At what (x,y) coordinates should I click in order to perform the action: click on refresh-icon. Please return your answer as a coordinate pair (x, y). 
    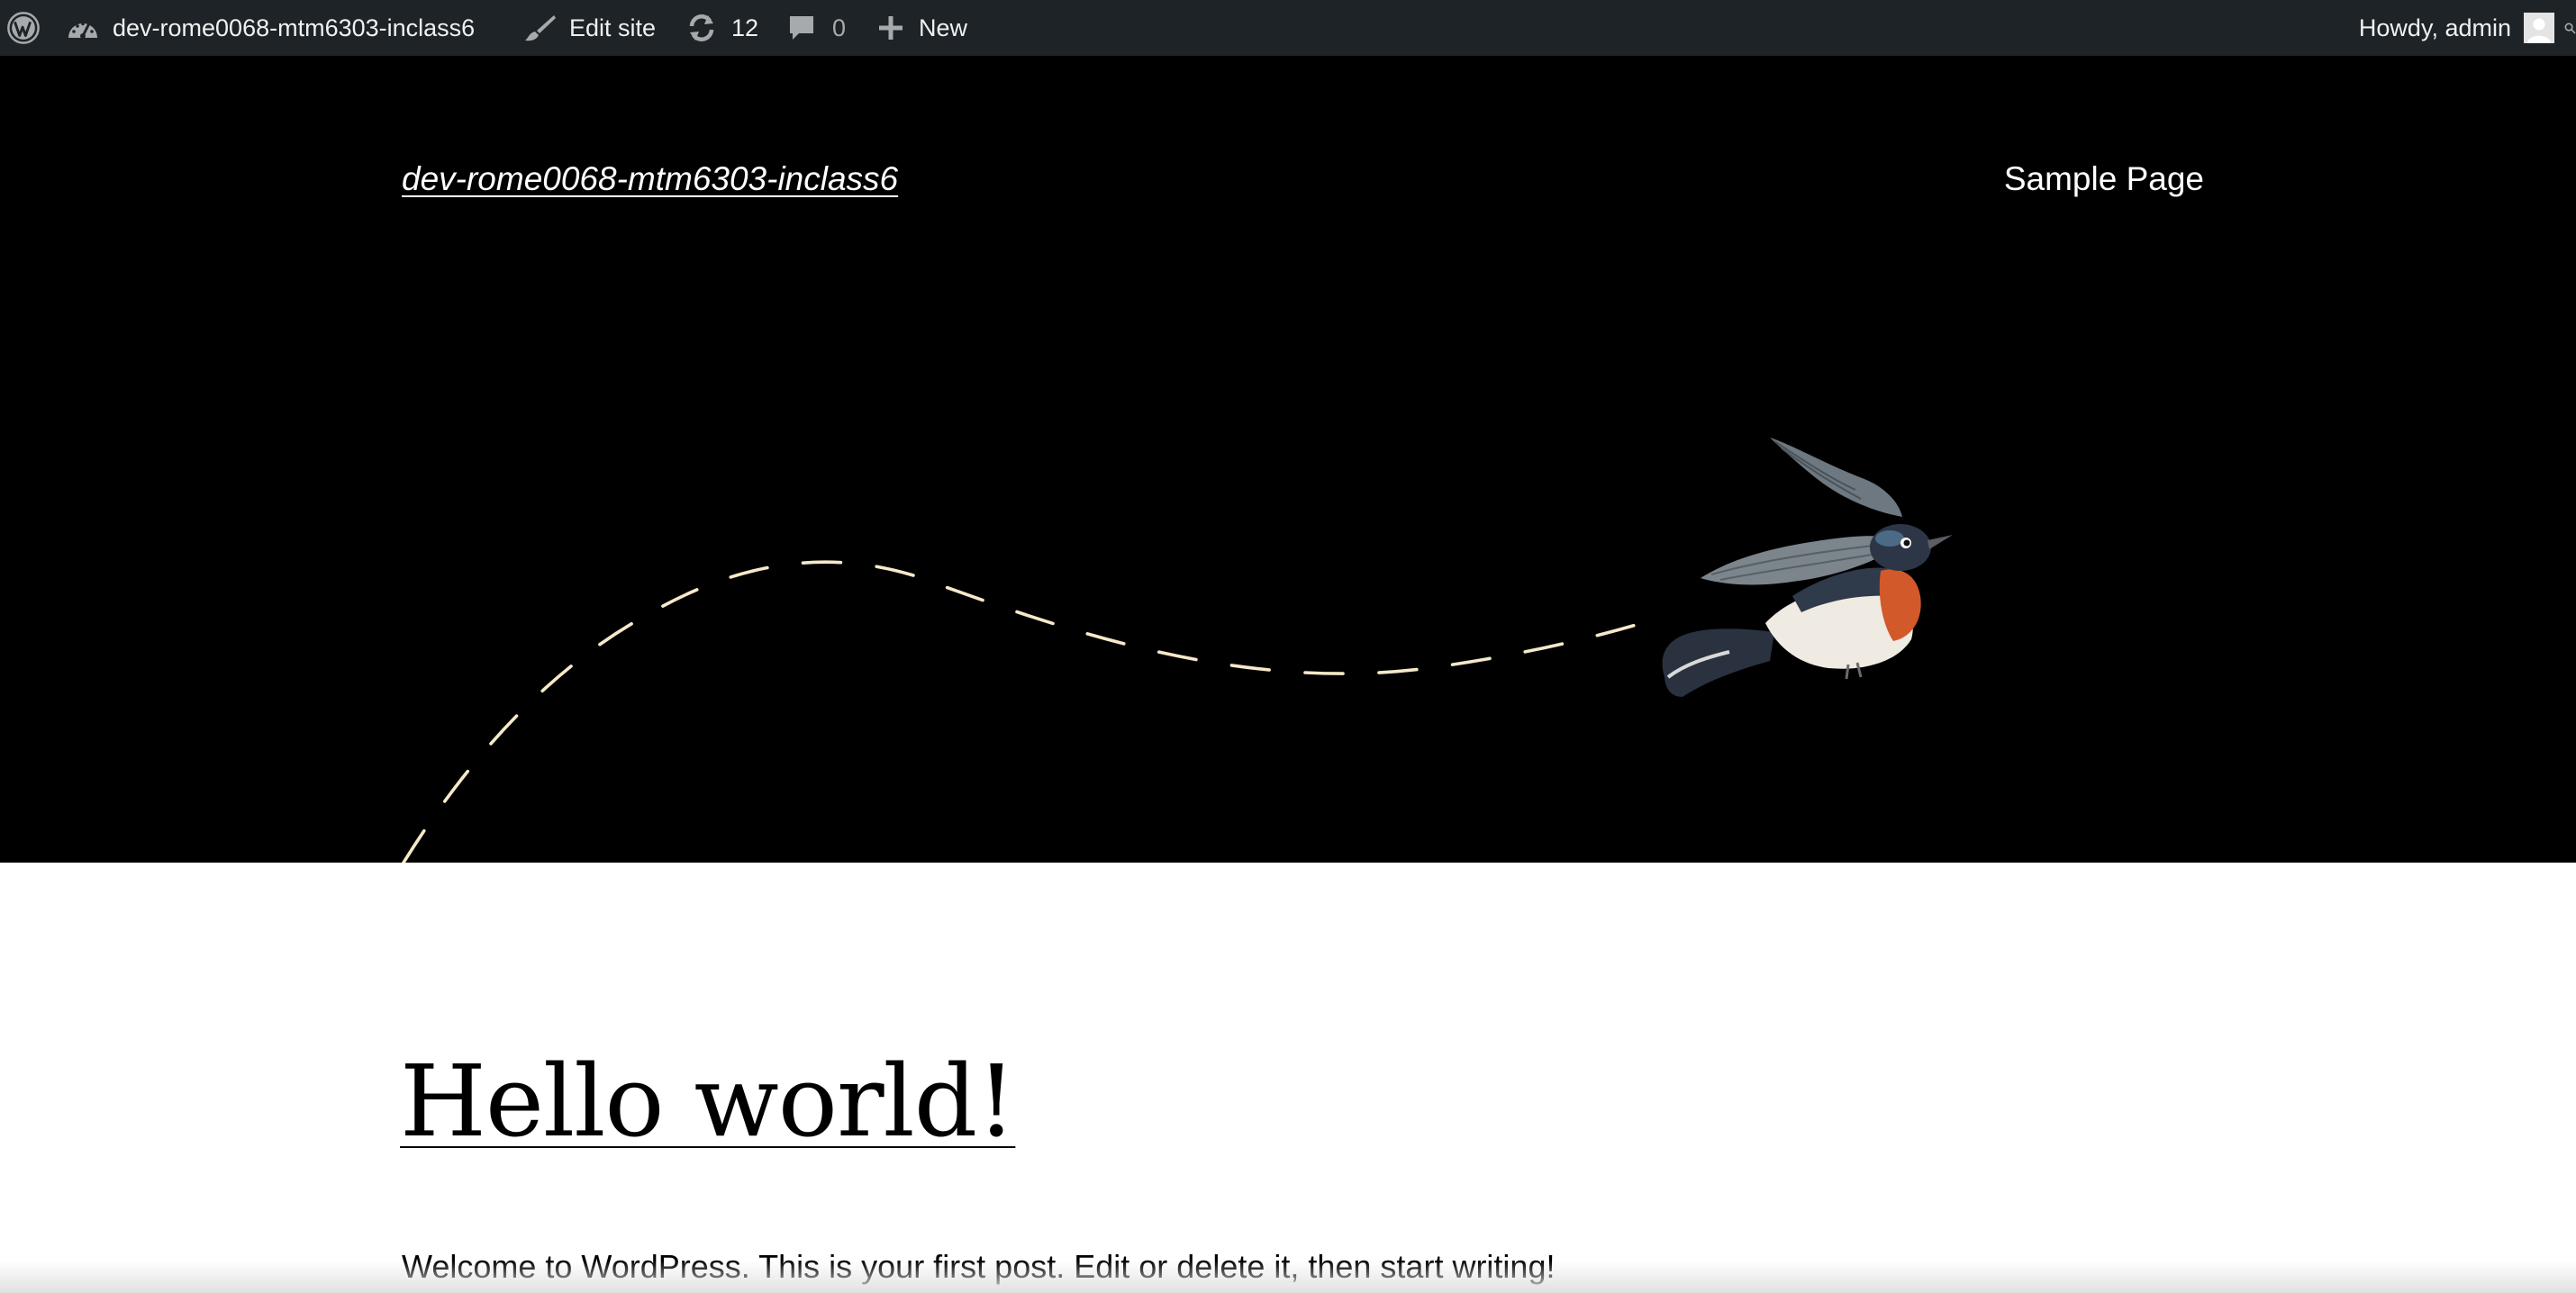
    Looking at the image, I should click on (702, 28).